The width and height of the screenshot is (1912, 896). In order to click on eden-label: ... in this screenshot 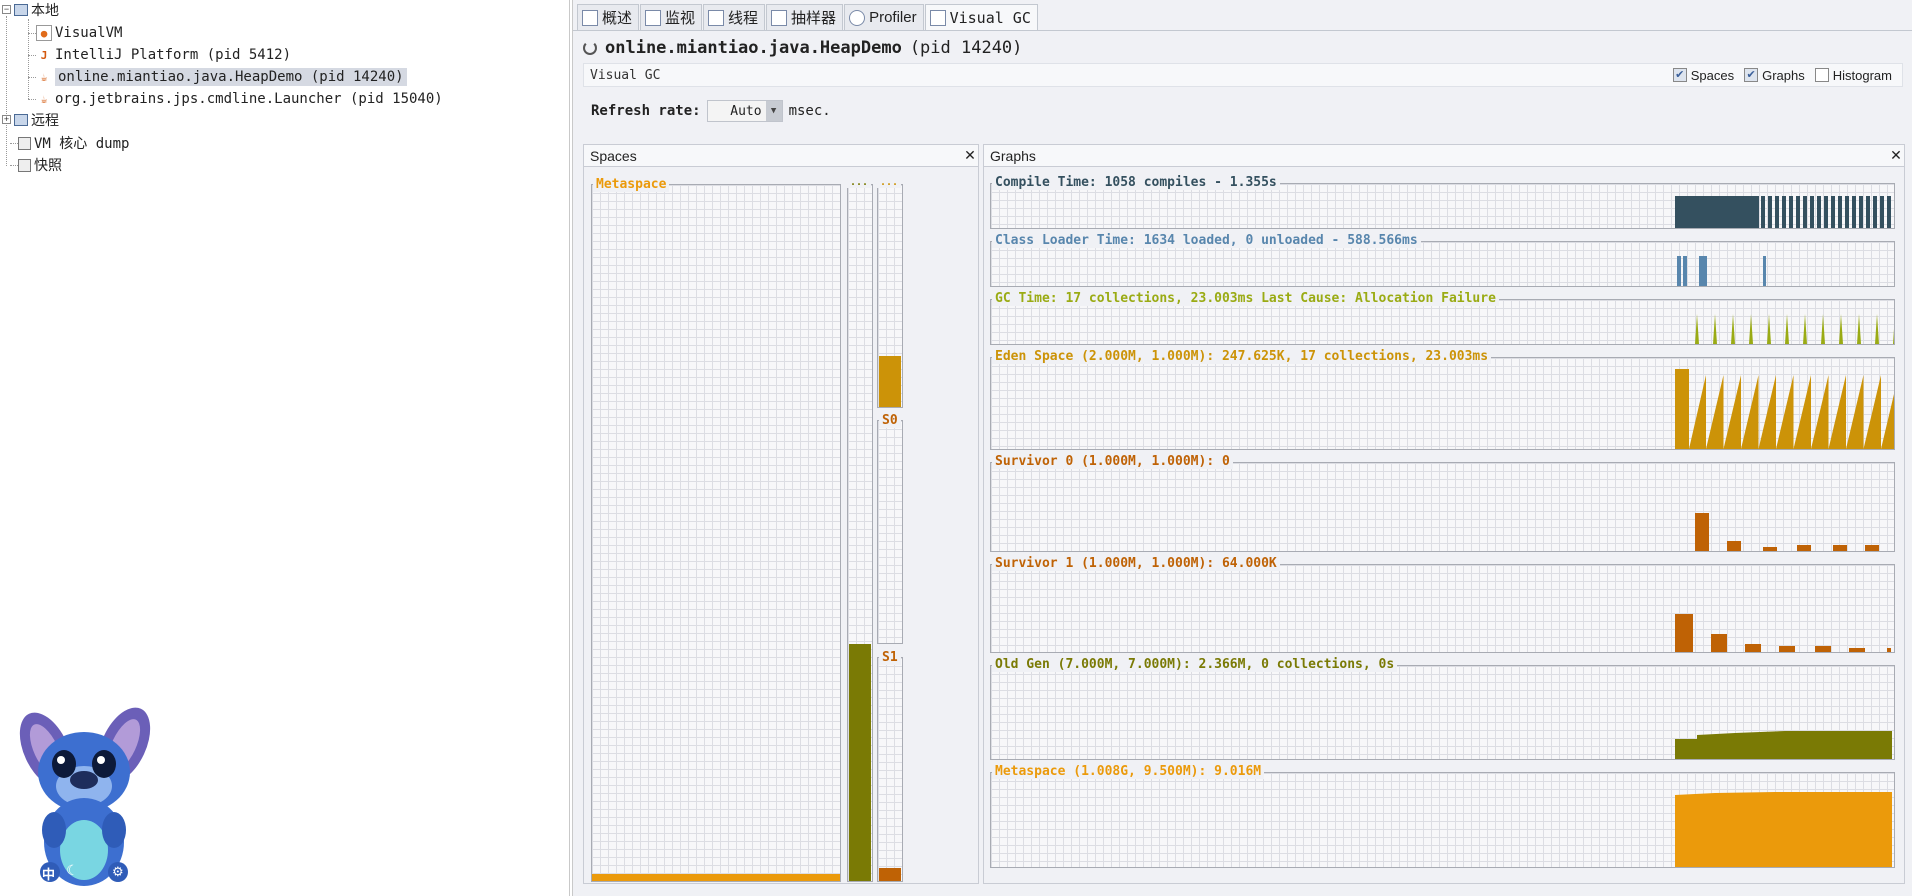, I will do `click(889, 182)`.